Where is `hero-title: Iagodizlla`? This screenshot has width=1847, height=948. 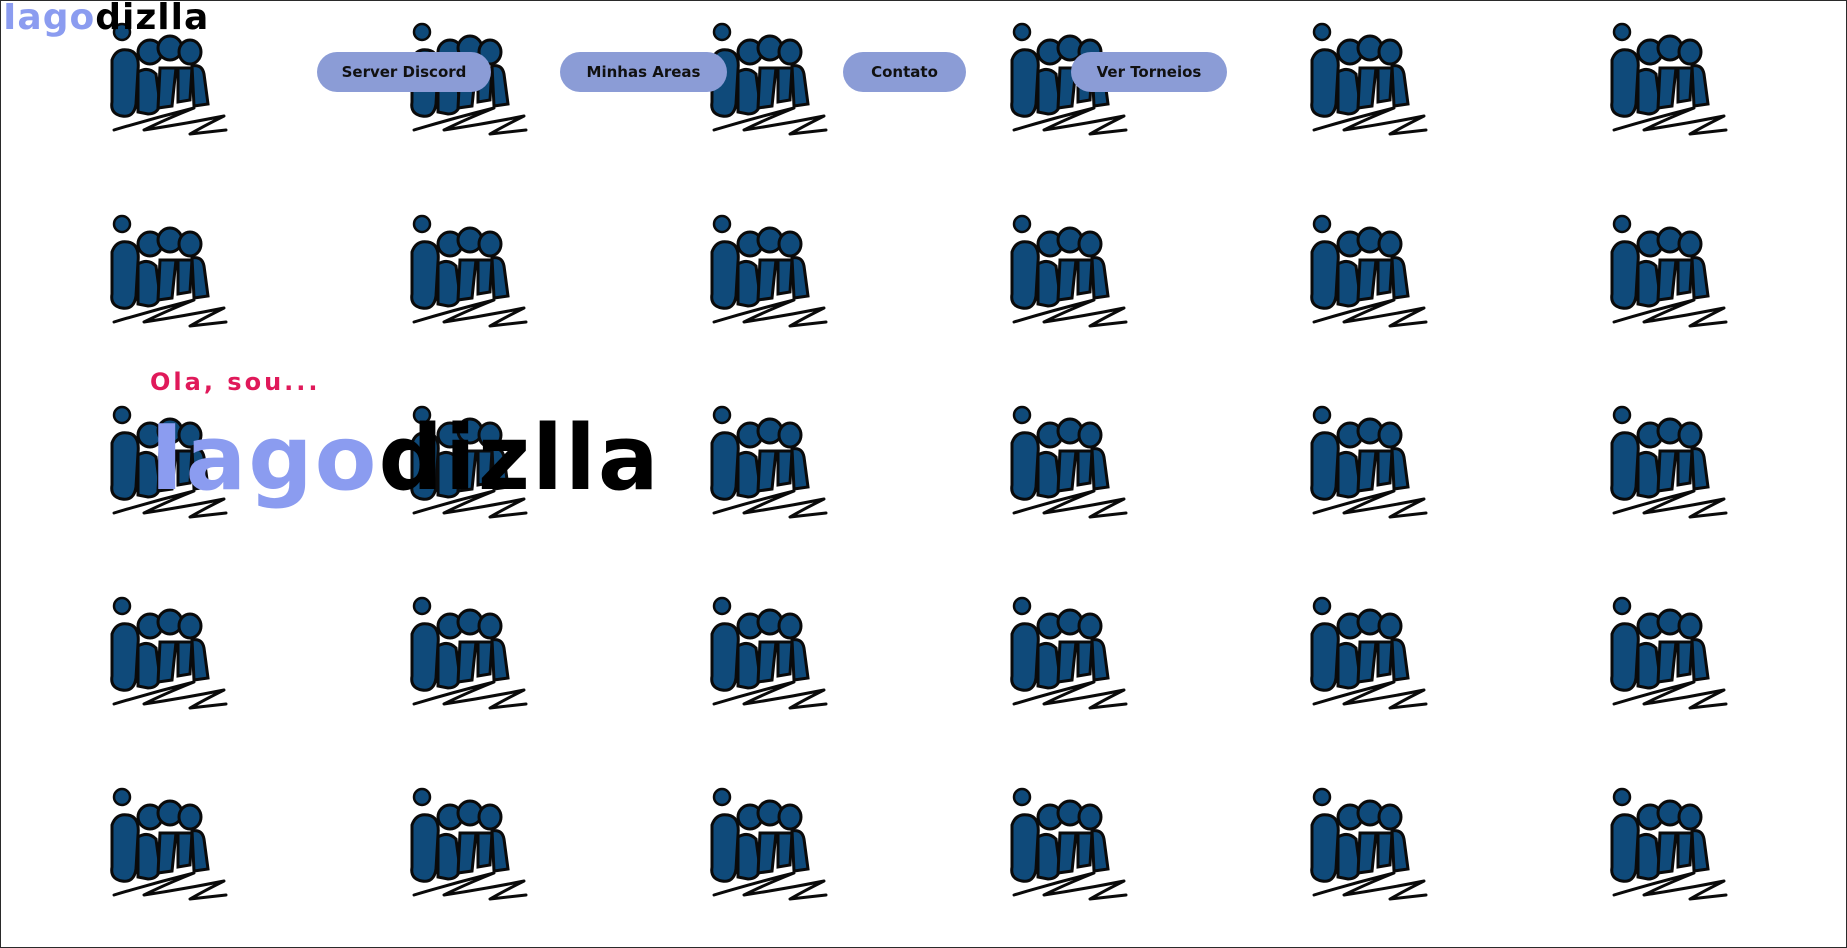 hero-title: Iagodizlla is located at coordinates (405, 459).